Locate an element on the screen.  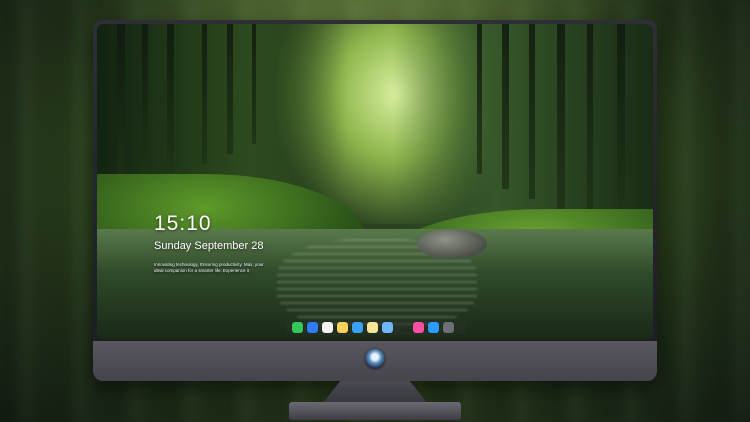
preview-icon is located at coordinates (387, 327).